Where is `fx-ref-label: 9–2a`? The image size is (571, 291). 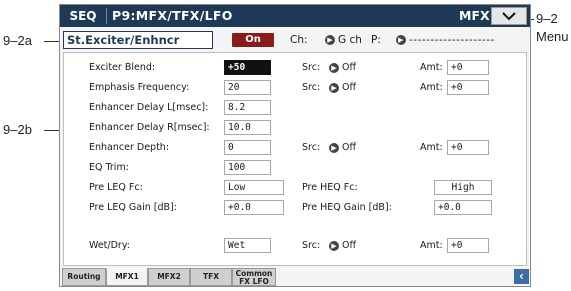 fx-ref-label: 9–2a is located at coordinates (17, 40).